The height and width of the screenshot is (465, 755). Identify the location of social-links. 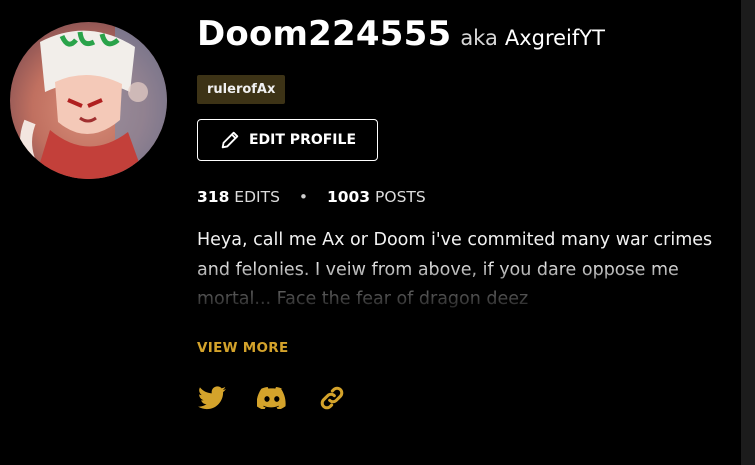
(287, 398).